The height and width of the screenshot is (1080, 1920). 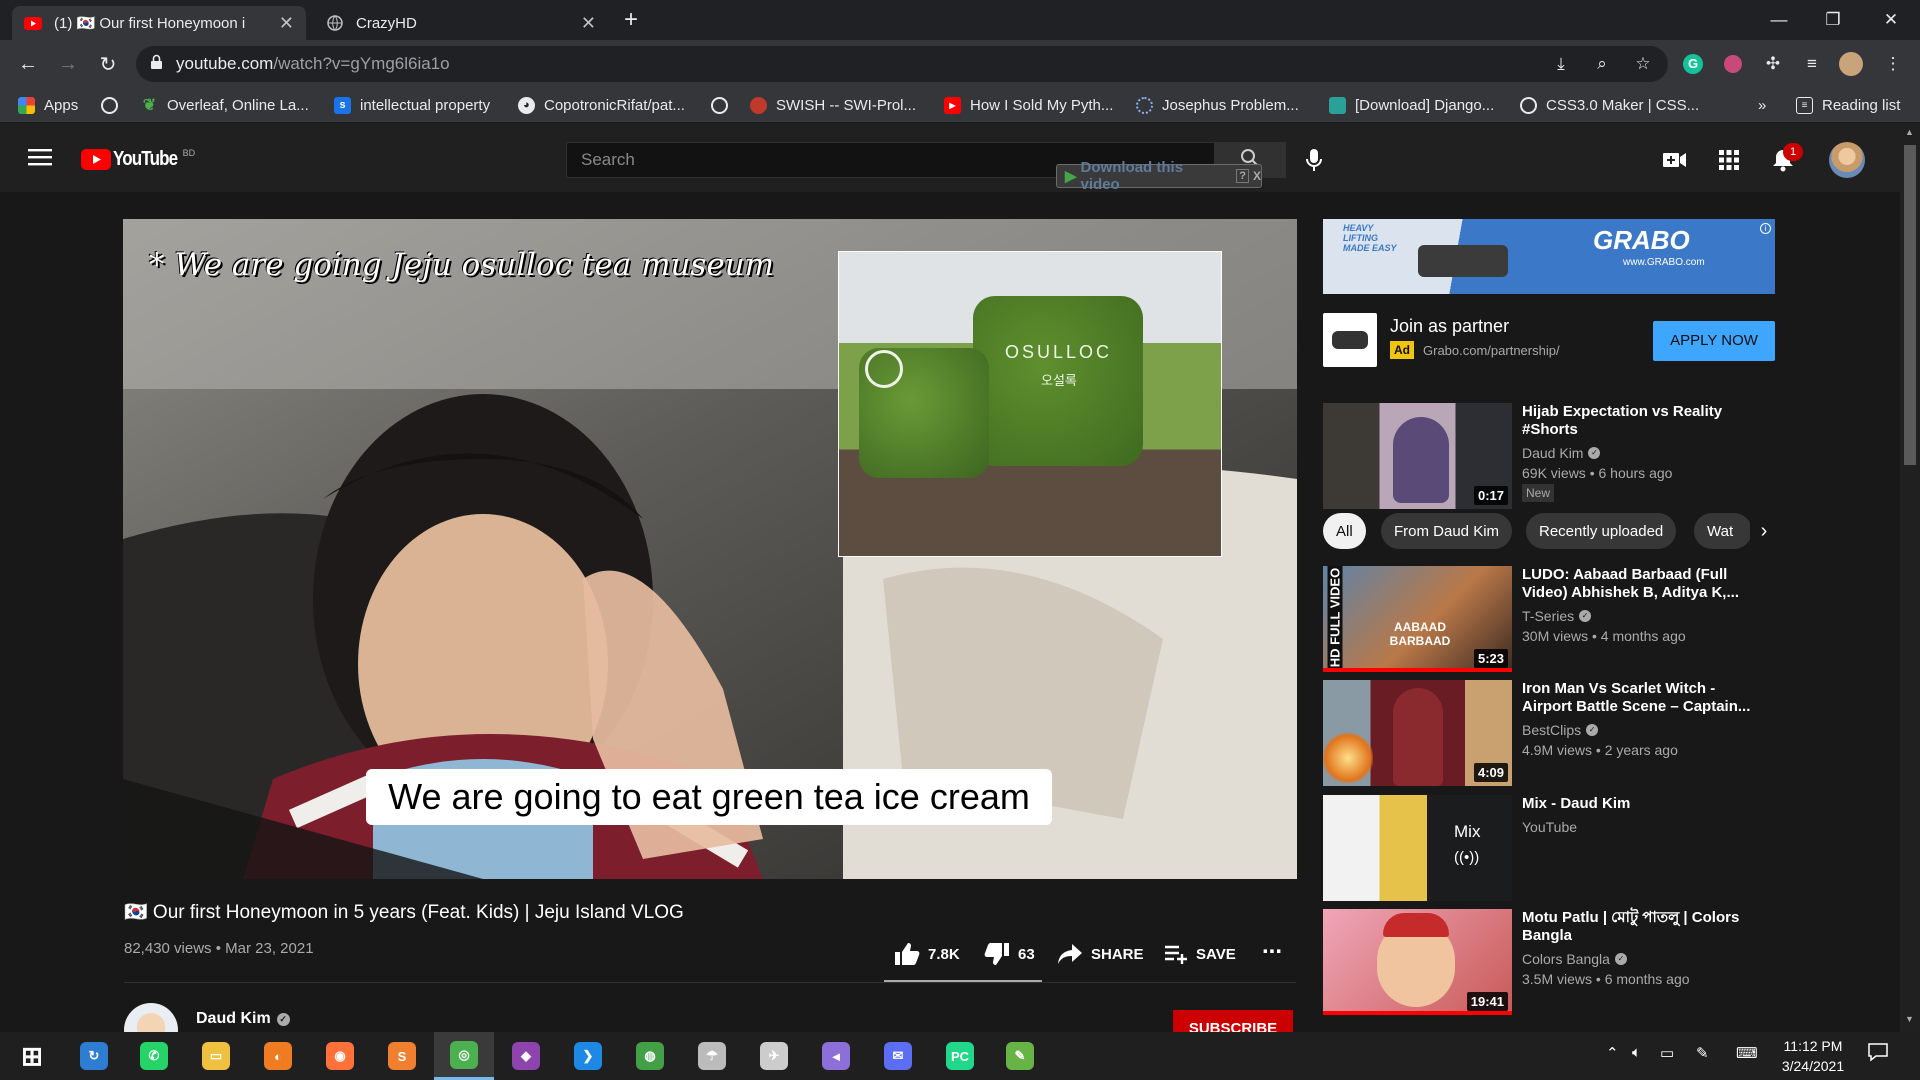 What do you see at coordinates (1764, 531) in the screenshot?
I see `chevron-right-icon: ›` at bounding box center [1764, 531].